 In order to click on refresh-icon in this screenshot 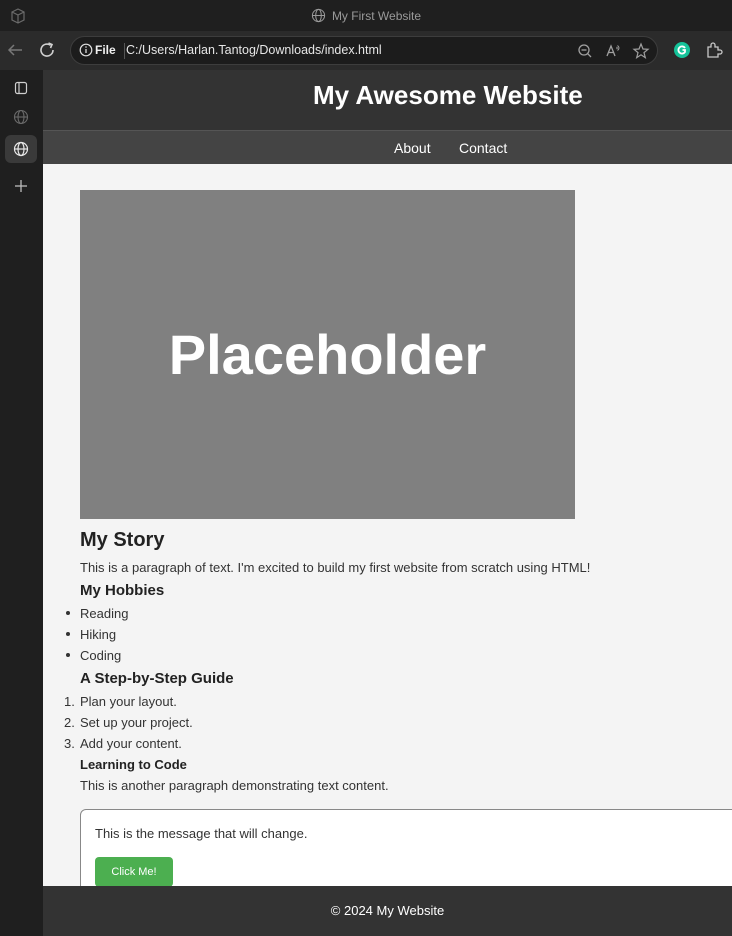, I will do `click(47, 50)`.